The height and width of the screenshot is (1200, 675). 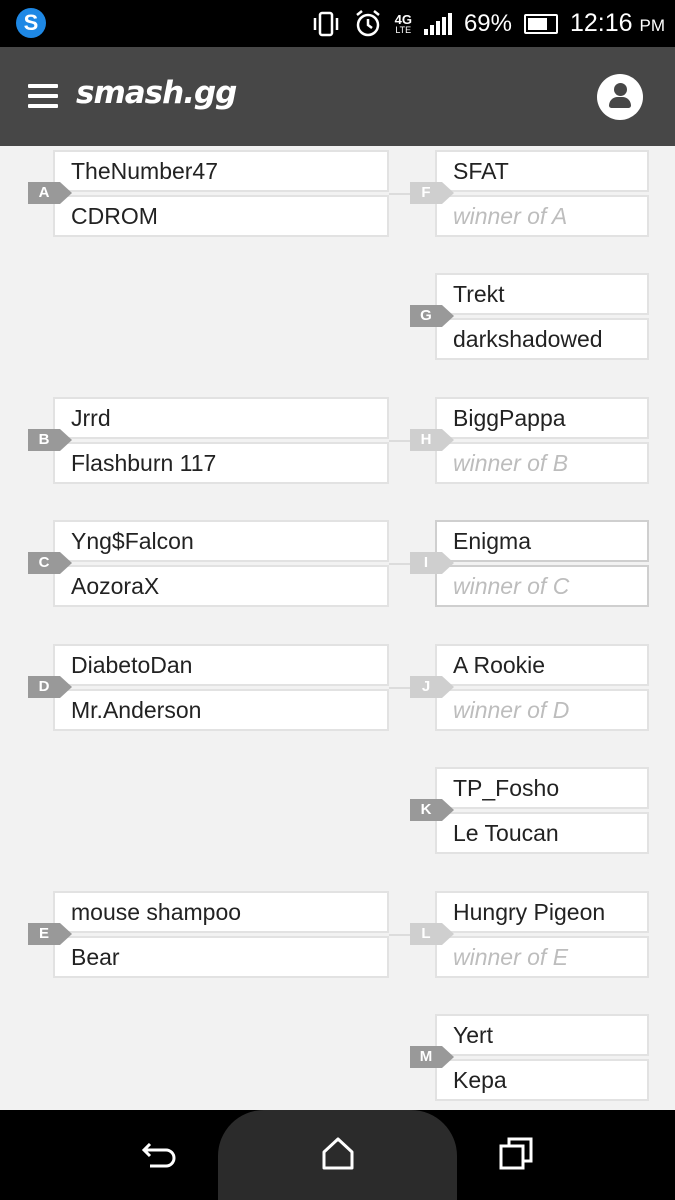 I want to click on hamburger-menu-icon, so click(x=43, y=96).